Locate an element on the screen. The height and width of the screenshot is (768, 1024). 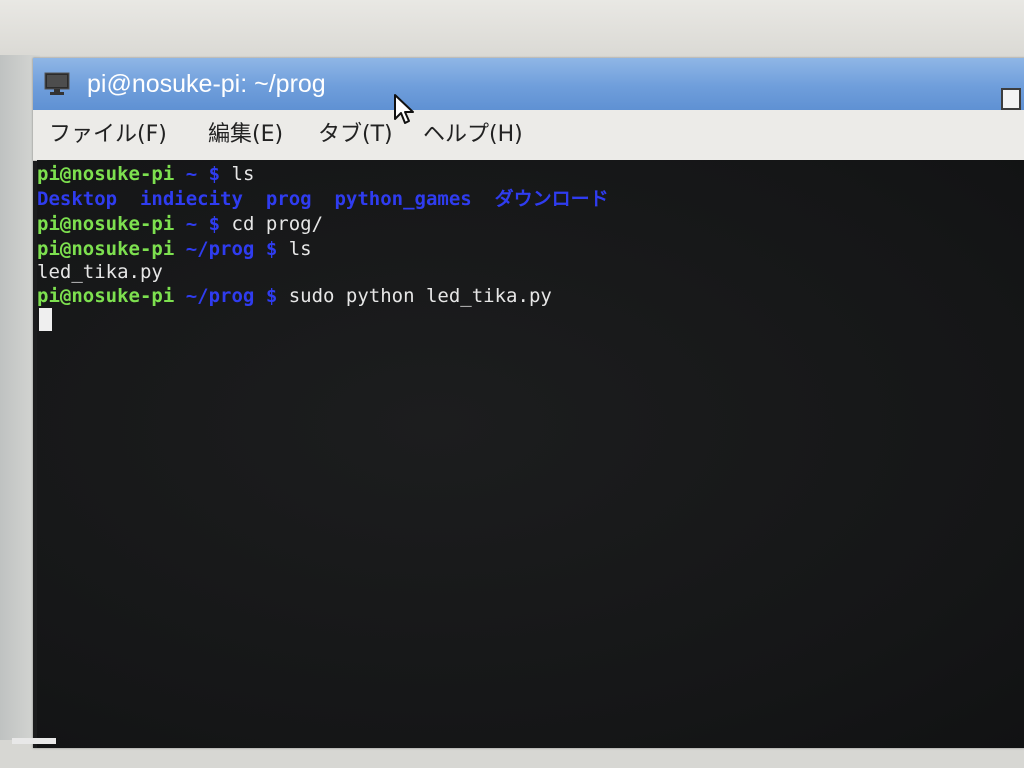
terminal-line: led_tika.py is located at coordinates (100, 272).